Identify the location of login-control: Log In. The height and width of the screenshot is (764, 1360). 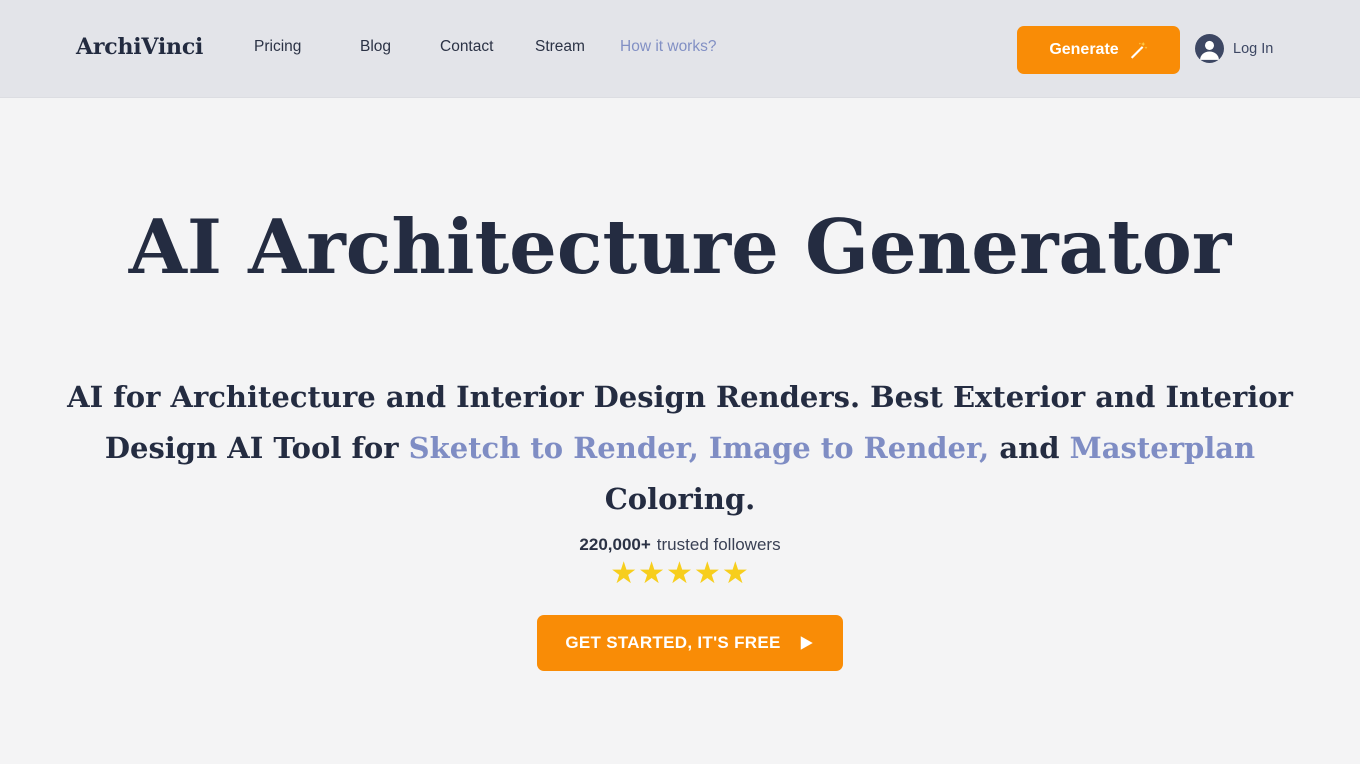
(1234, 48).